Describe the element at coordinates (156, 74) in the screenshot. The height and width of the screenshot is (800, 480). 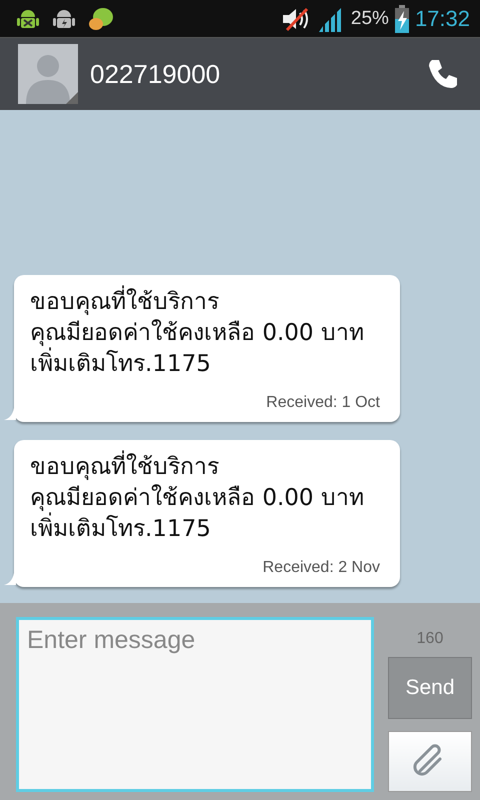
I see `contact-number: 022719000` at that location.